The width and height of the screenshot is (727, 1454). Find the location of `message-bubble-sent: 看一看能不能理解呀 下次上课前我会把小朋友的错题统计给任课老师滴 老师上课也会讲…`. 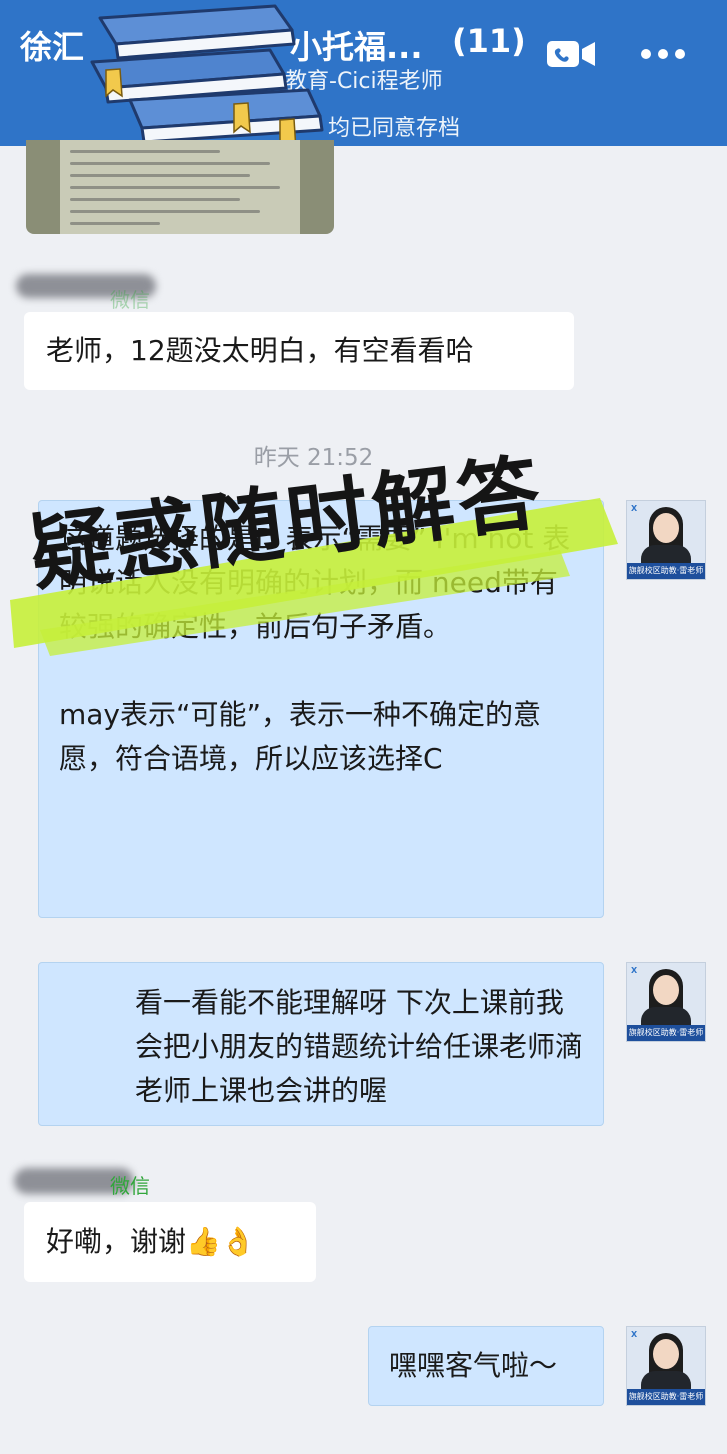

message-bubble-sent: 看一看能不能理解呀 下次上课前我会把小朋友的错题统计给任课老师滴 老师上课也会讲… is located at coordinates (321, 1044).